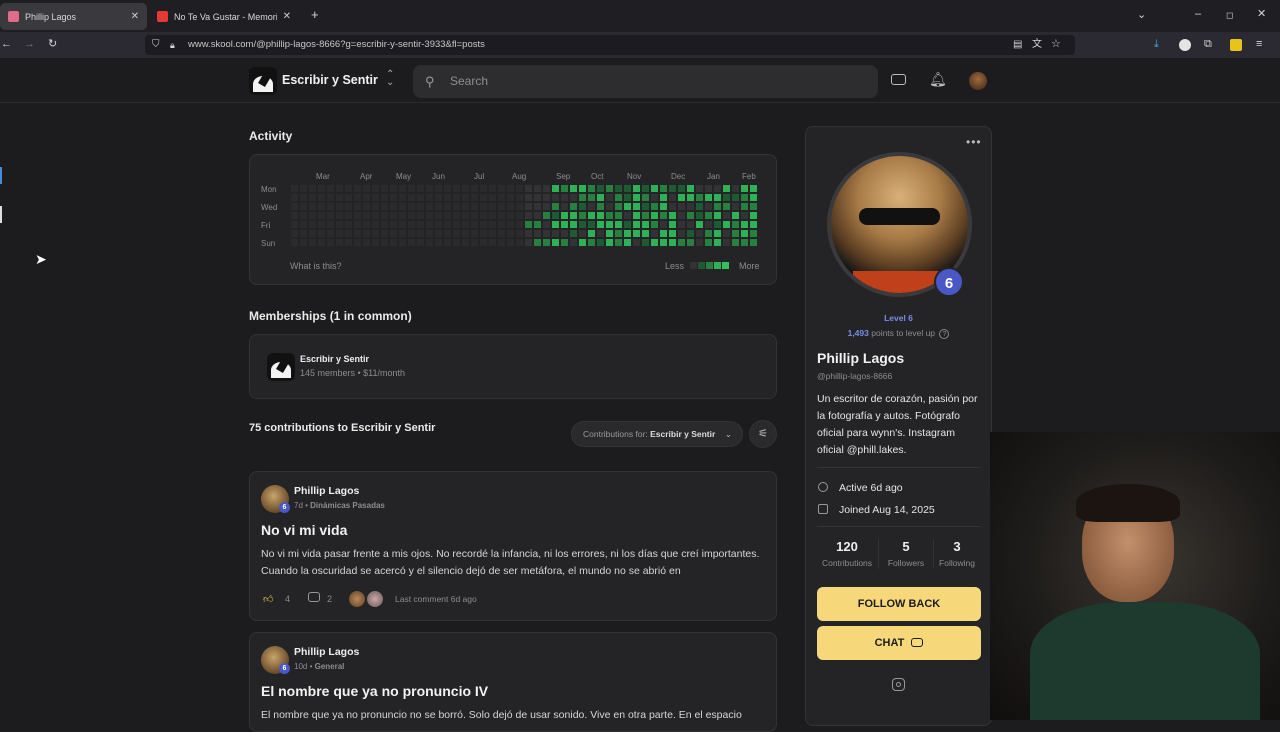 The width and height of the screenshot is (1280, 732). What do you see at coordinates (898, 79) in the screenshot?
I see `chat-icon` at bounding box center [898, 79].